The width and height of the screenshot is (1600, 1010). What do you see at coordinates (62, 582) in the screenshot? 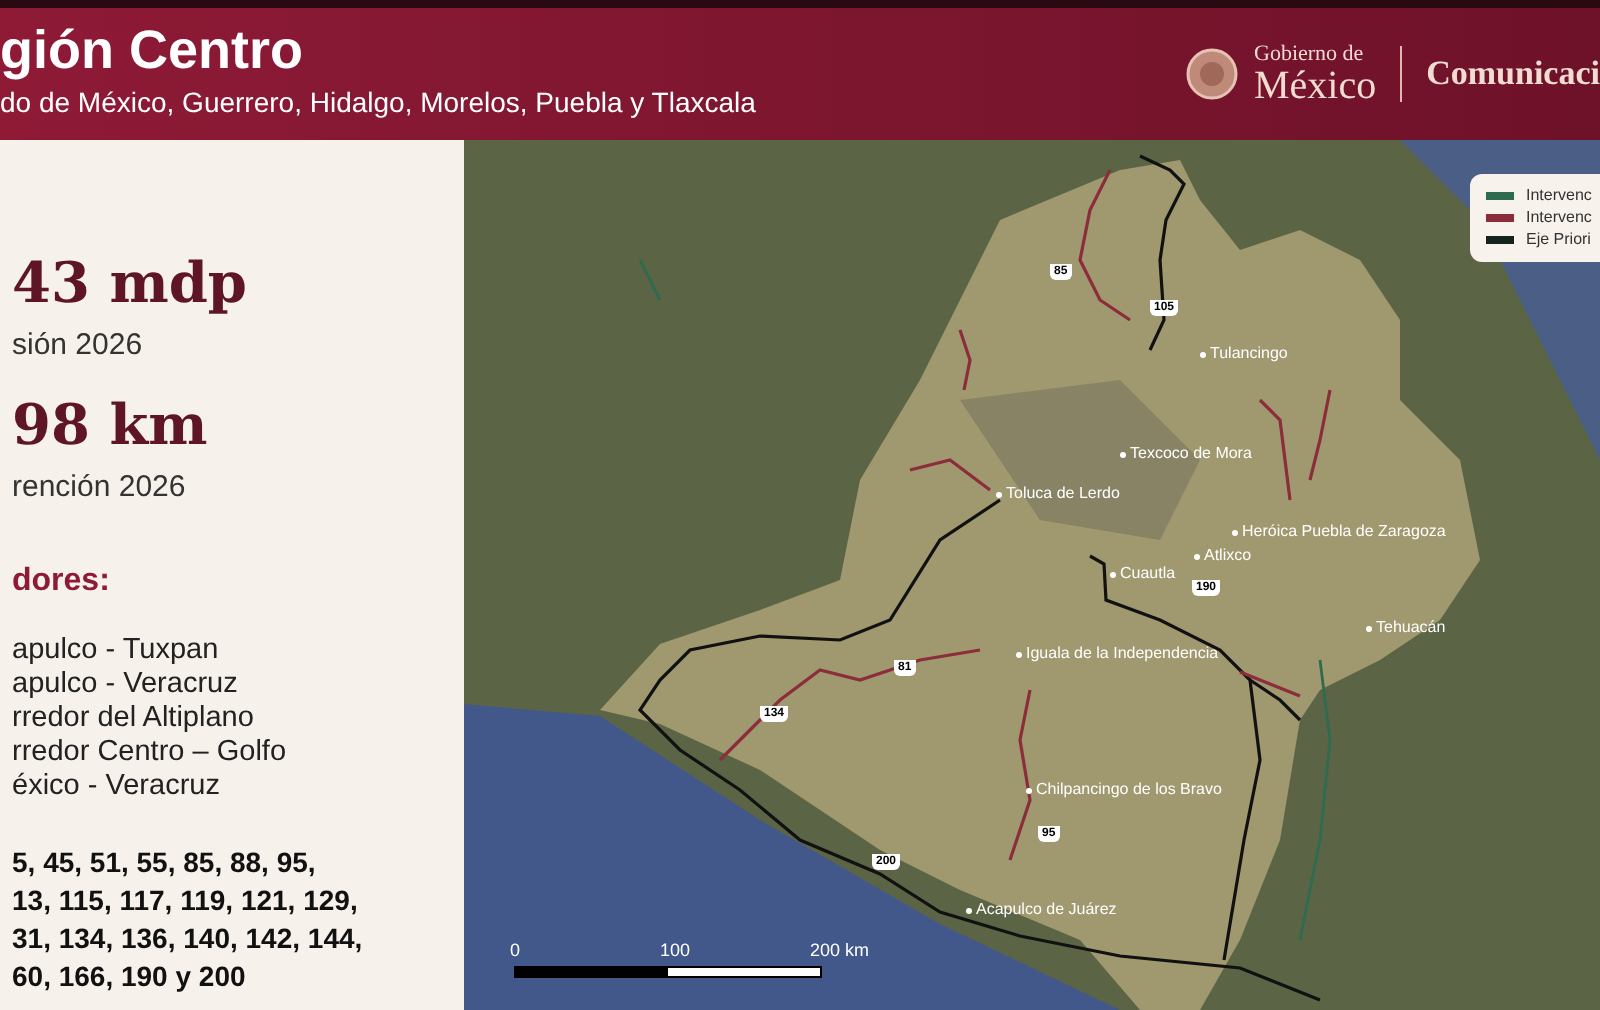
I see `corridors-heading: dores:` at bounding box center [62, 582].